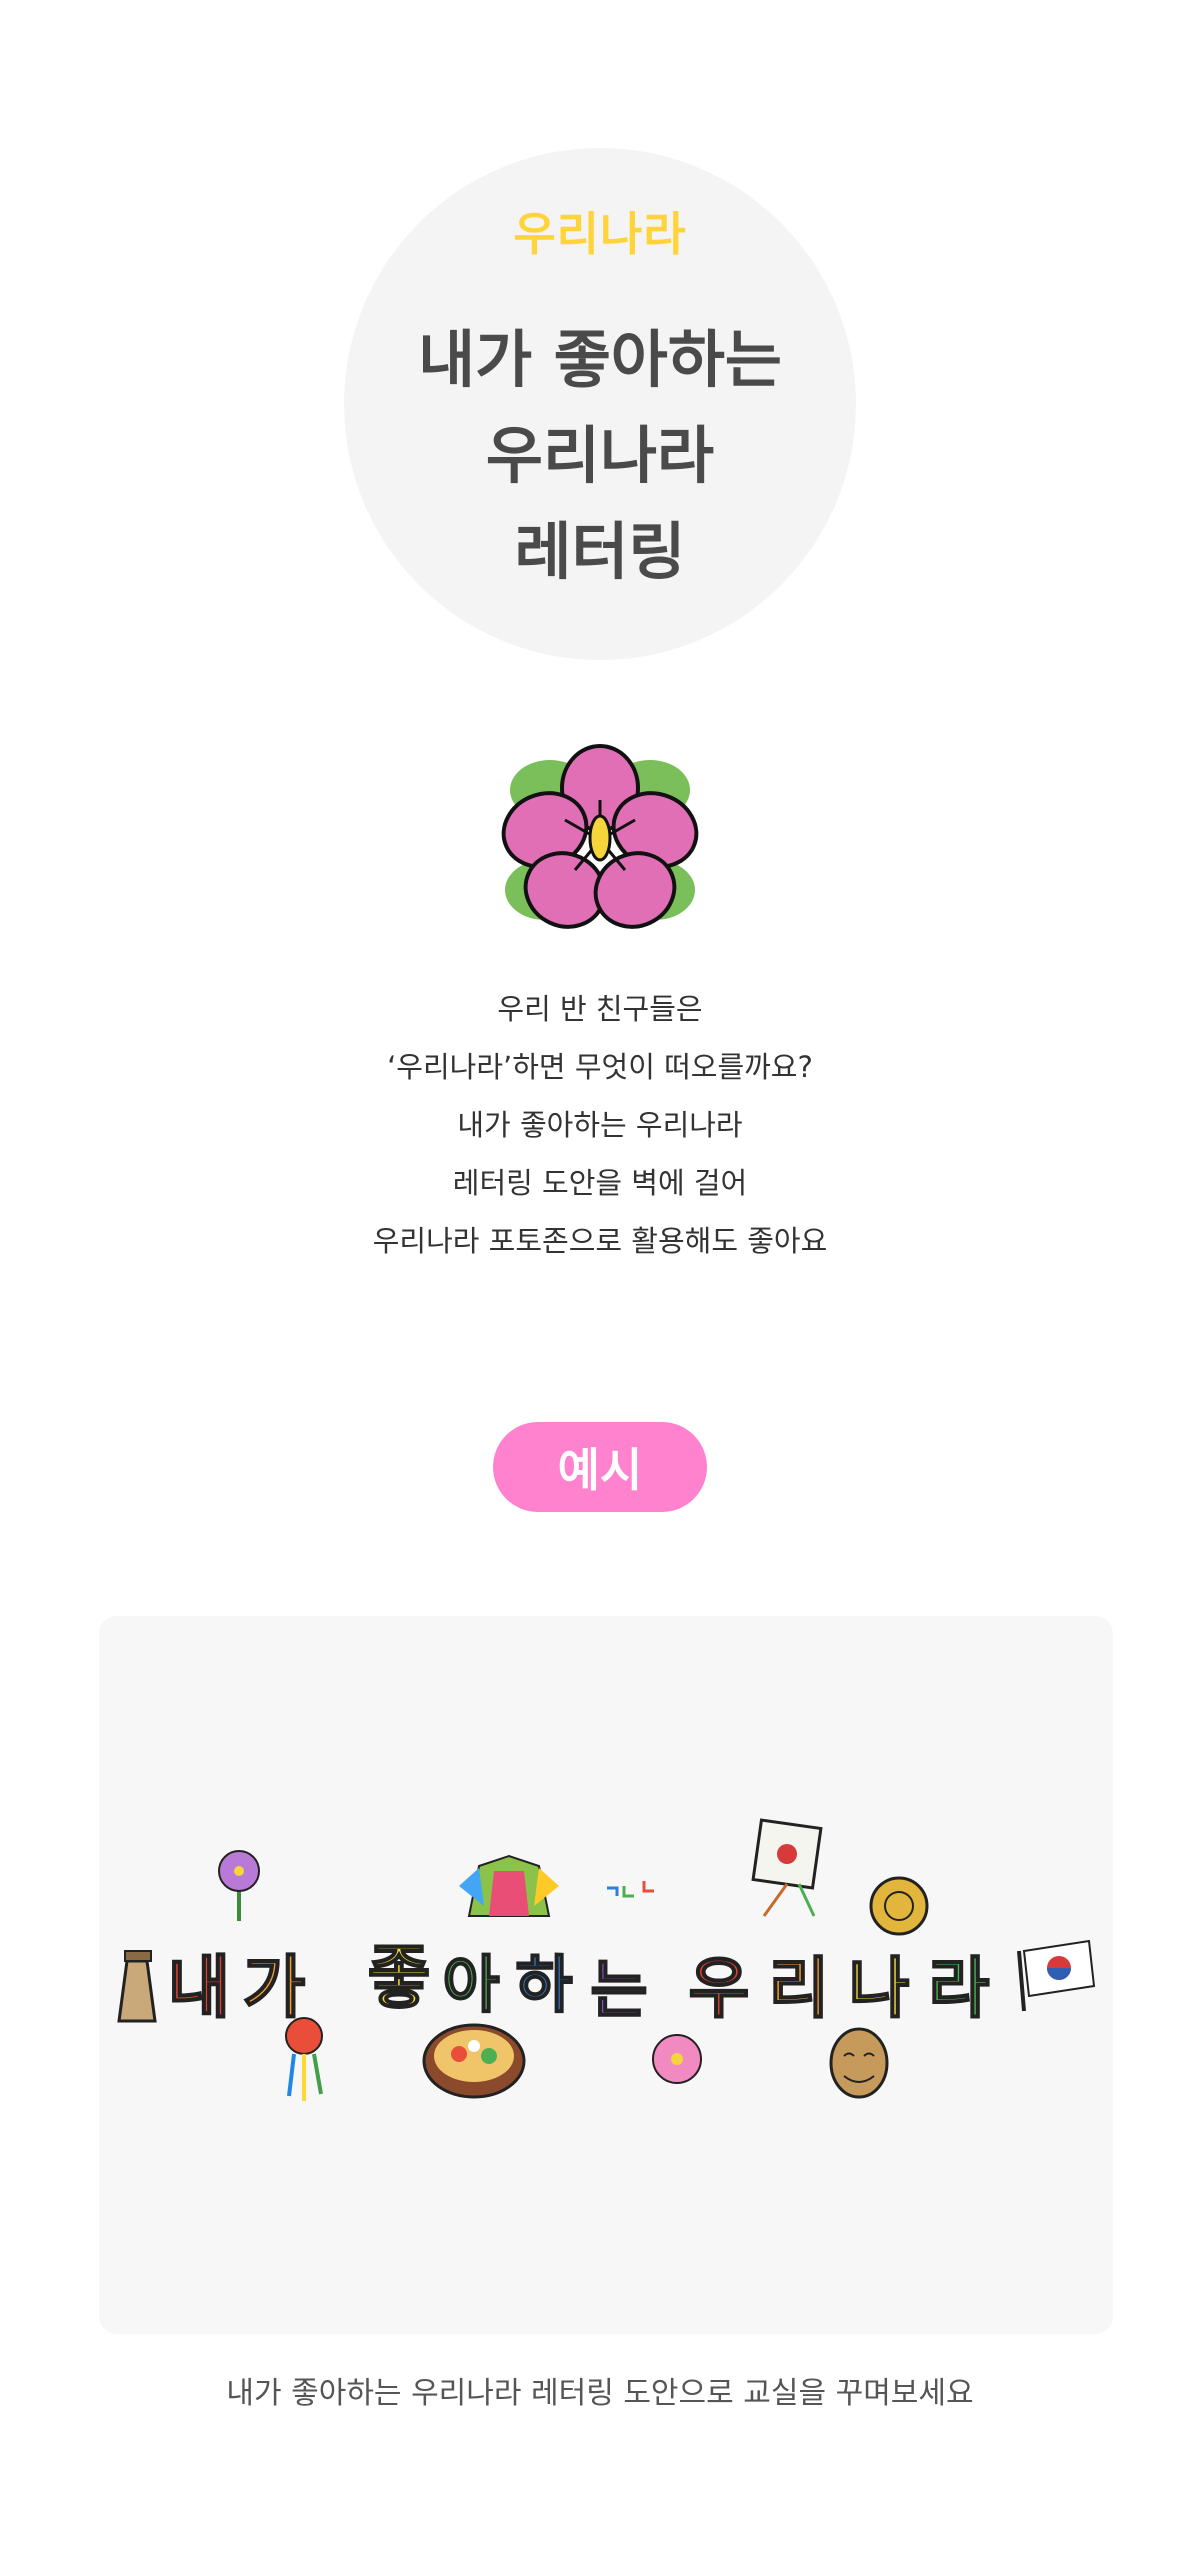 Image resolution: width=1200 pixels, height=2561 pixels. Describe the element at coordinates (600, 359) in the screenshot. I see `page-title-line: 내가 좋아하는` at that location.